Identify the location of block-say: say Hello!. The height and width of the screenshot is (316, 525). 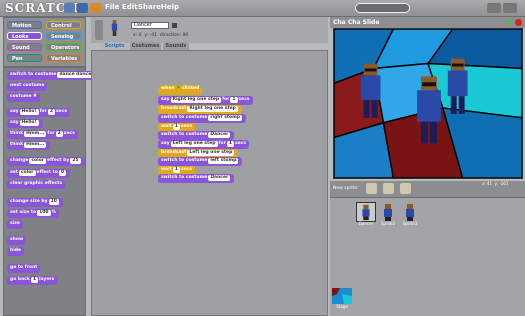
(25, 123).